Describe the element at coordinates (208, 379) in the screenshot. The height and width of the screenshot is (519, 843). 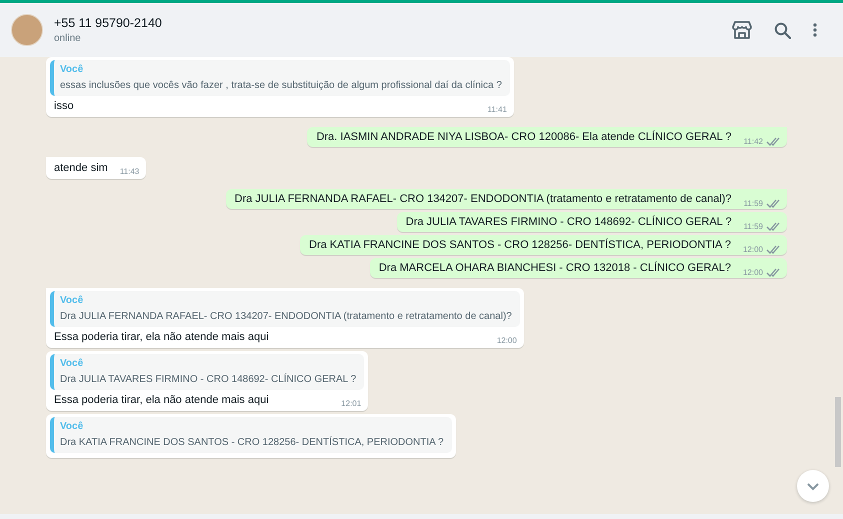
I see `quote-text: Dra JULIA TAVARES FIRMINO - CRO 148692- CLÍNICO GERAL ?` at that location.